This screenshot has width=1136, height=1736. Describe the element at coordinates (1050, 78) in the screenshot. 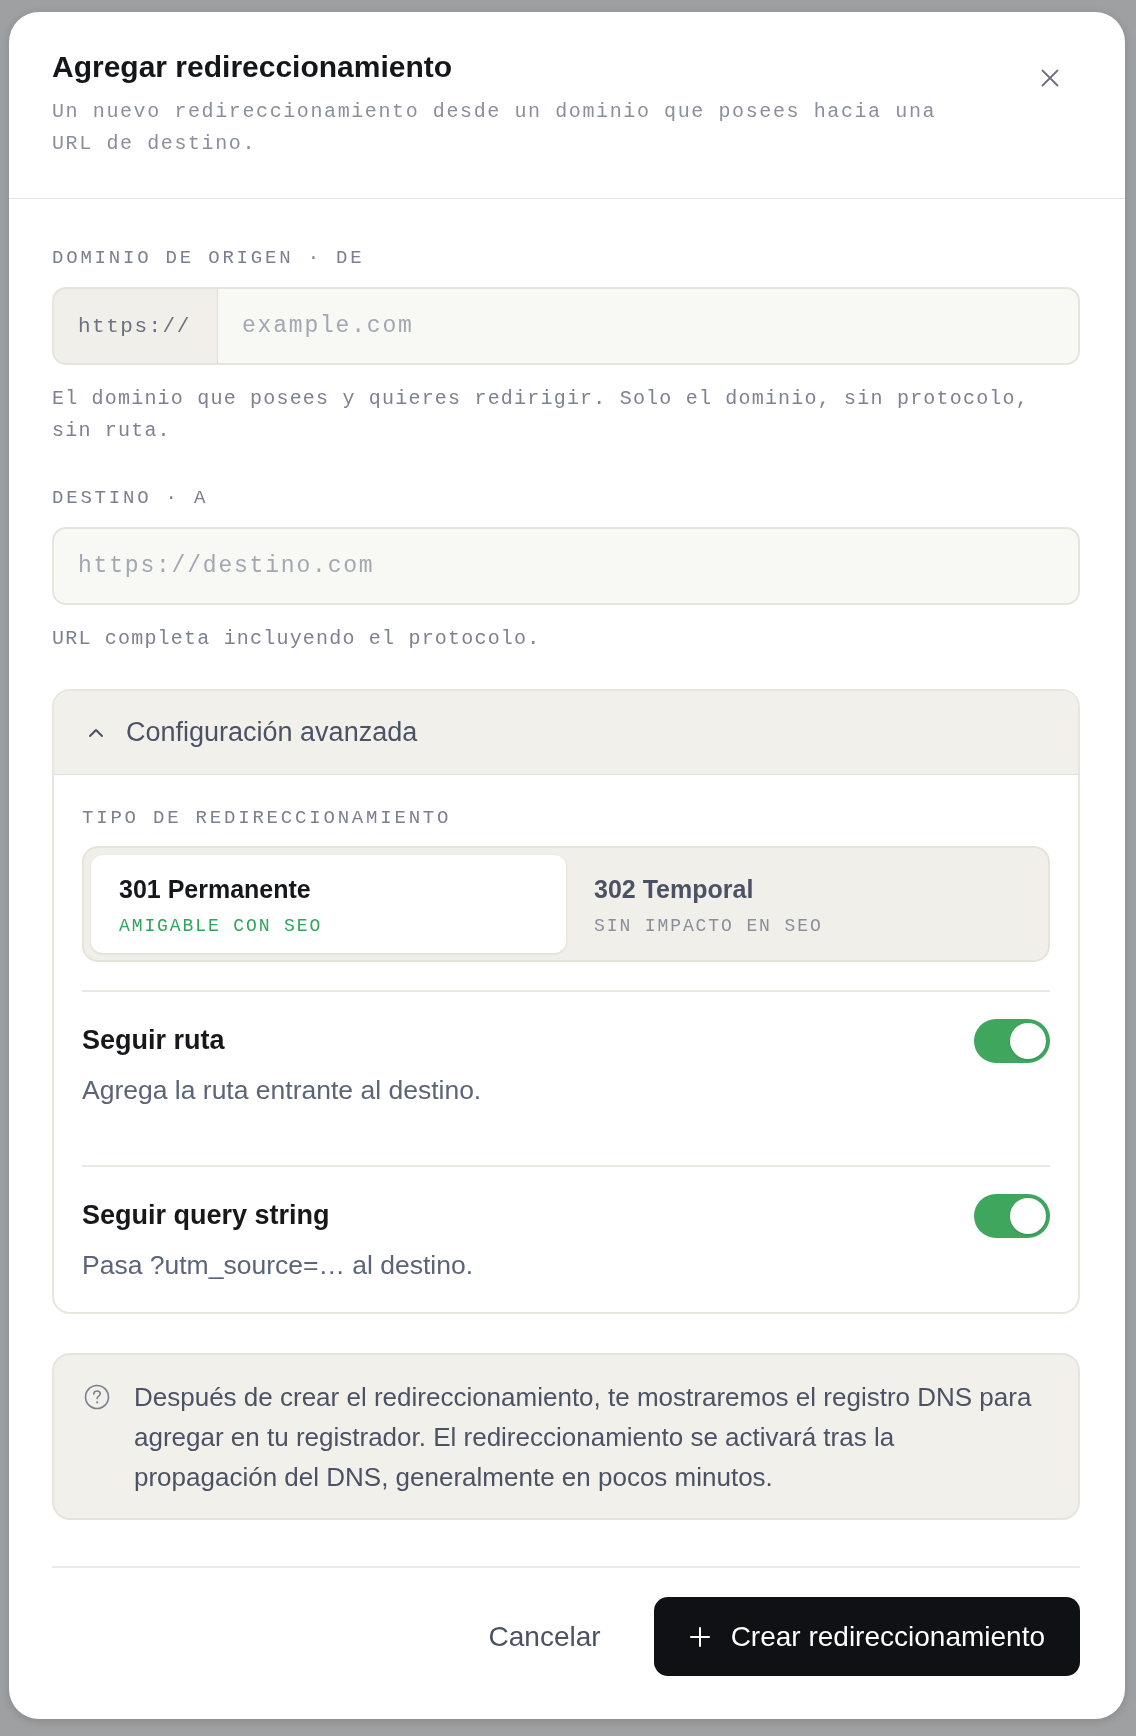

I see `close-icon` at that location.